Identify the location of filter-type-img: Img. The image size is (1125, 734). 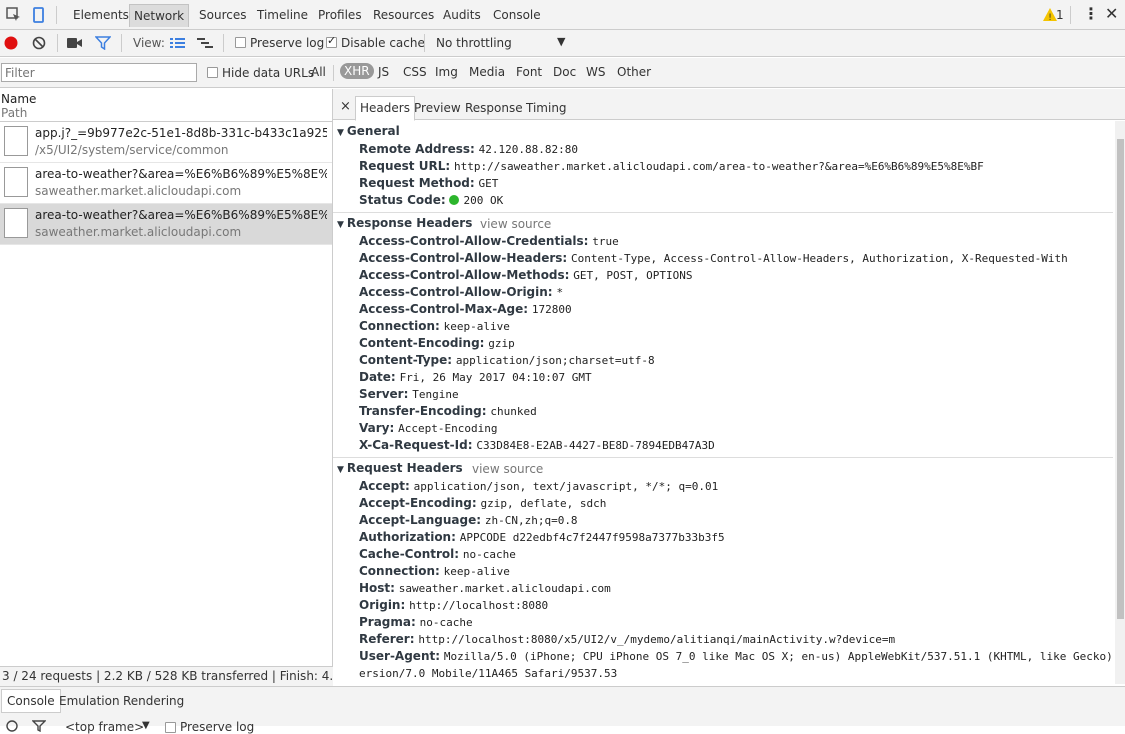
(446, 72).